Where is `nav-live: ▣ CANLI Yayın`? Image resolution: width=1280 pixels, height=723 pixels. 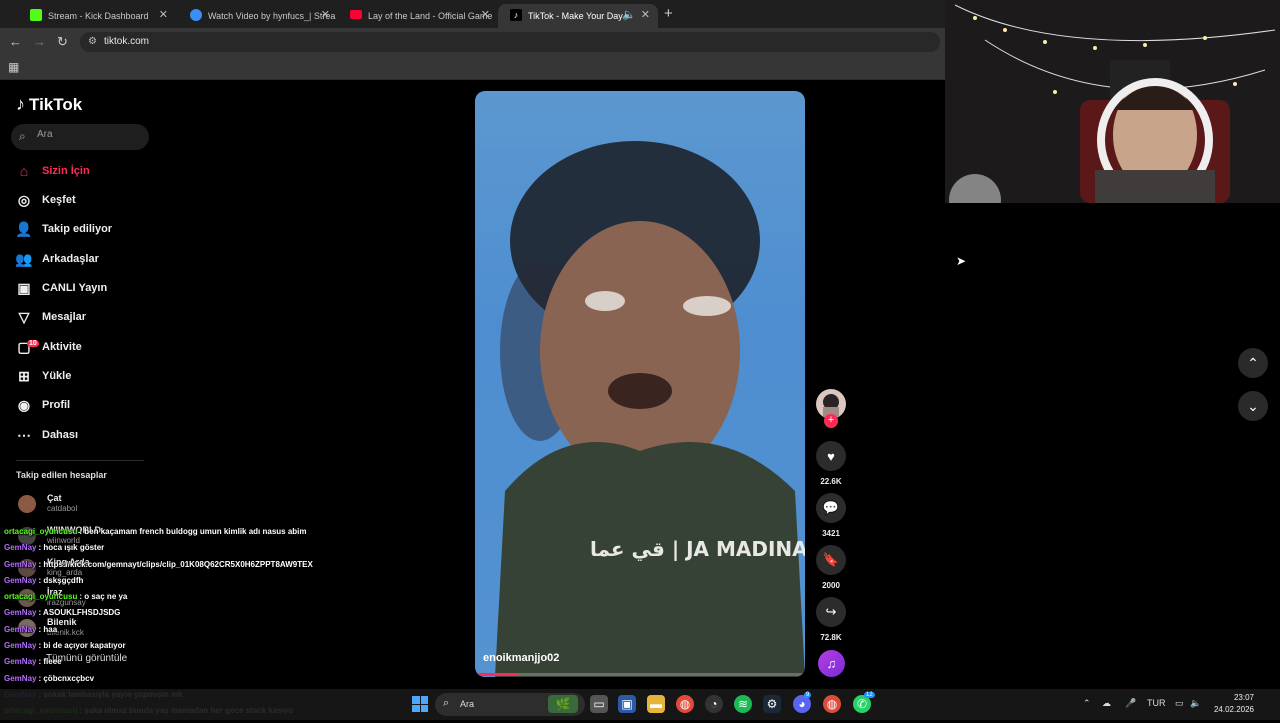 nav-live: ▣ CANLI Yayın is located at coordinates (84, 288).